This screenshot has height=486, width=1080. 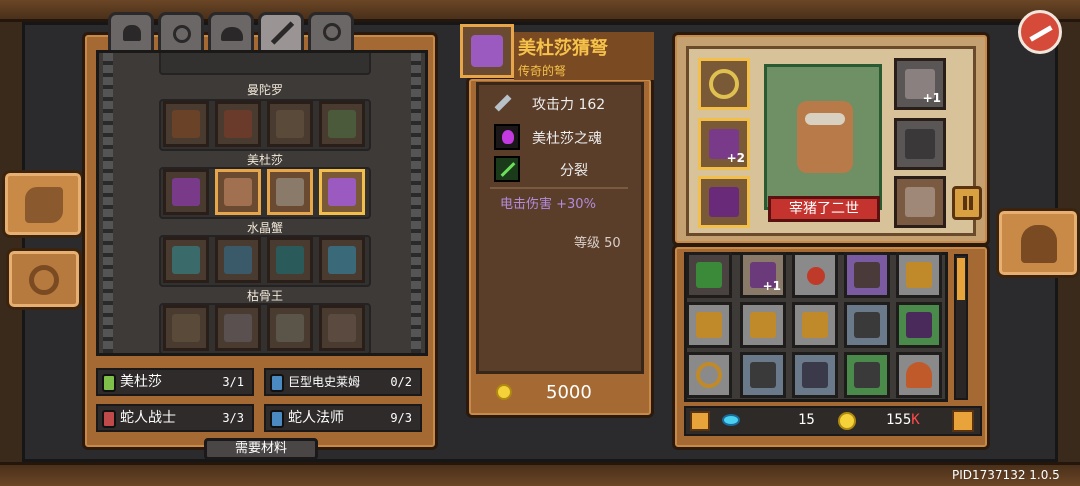 I want to click on material-item: 美杜莎 3/1, so click(x=175, y=382).